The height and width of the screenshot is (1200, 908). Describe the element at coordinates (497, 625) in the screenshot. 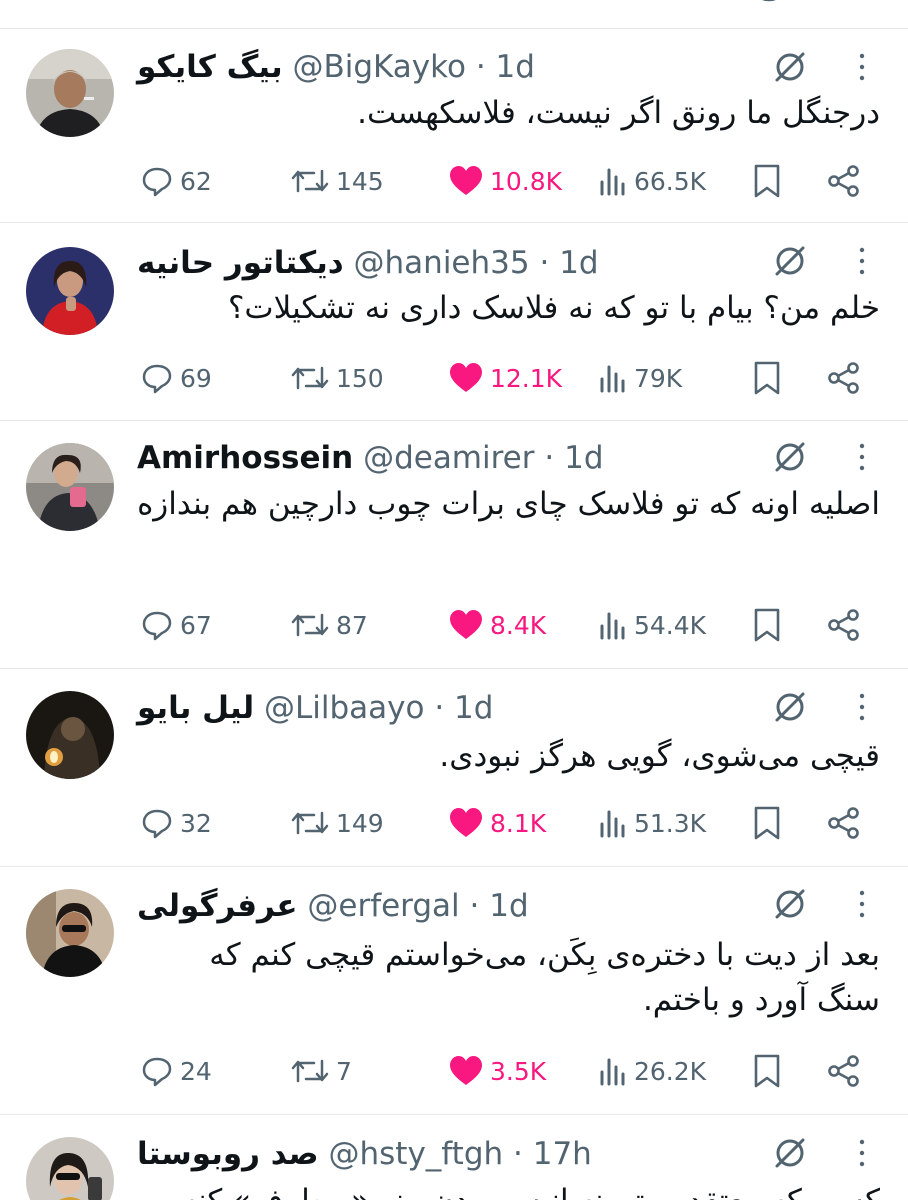

I see `like-button: 8.4K` at that location.